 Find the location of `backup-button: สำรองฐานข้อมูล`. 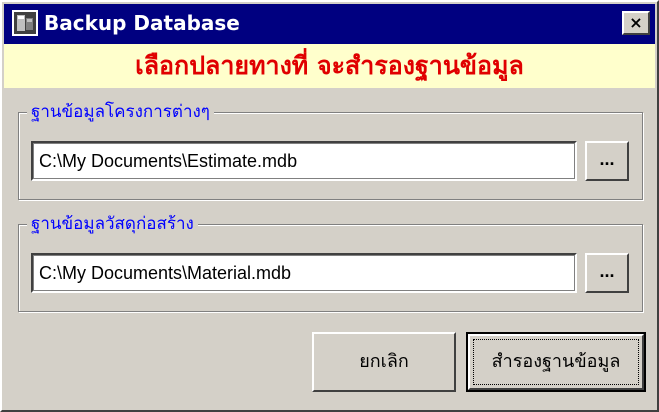

backup-button: สำรองฐานข้อมูล is located at coordinates (556, 362).